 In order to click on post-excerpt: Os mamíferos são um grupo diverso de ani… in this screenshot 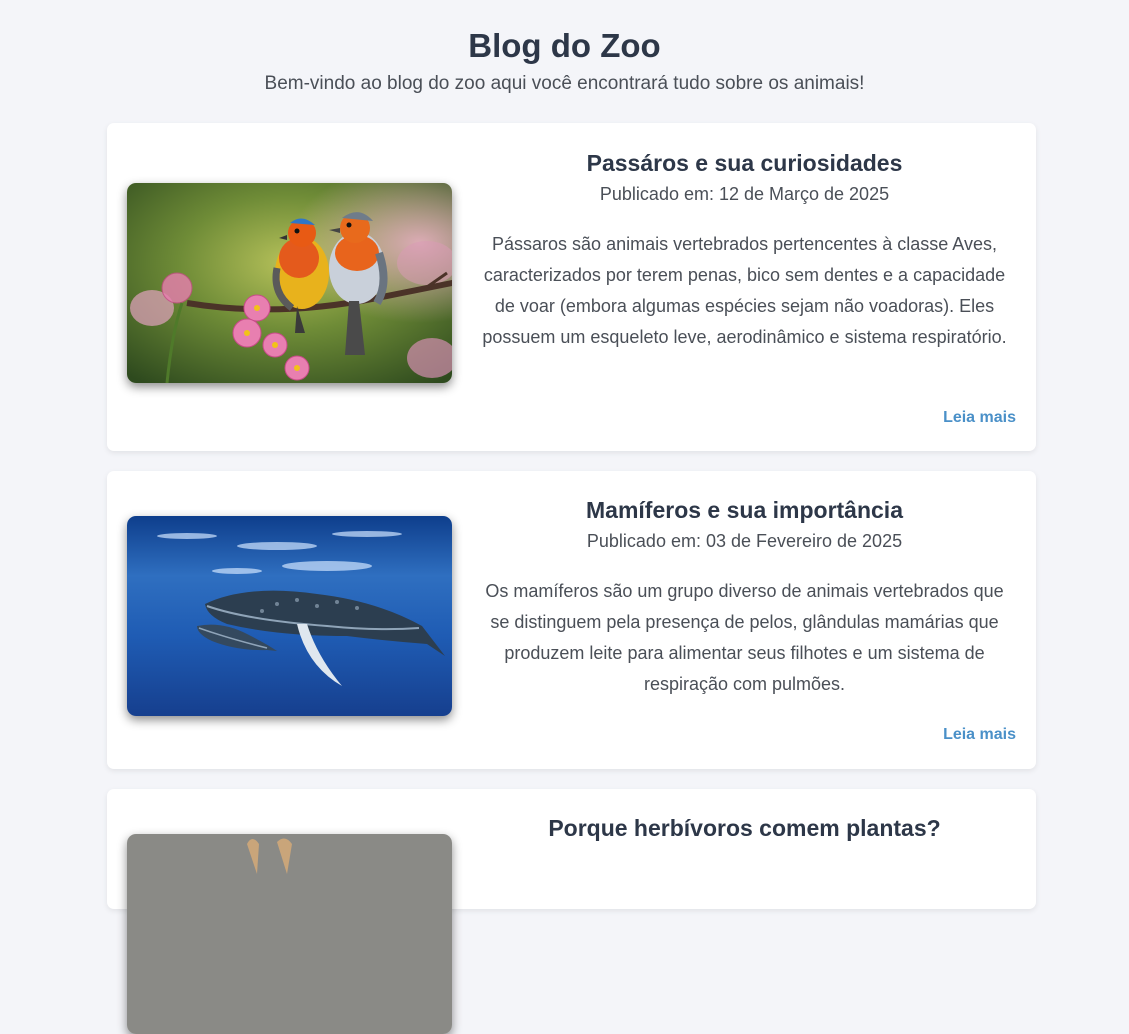, I will do `click(744, 637)`.